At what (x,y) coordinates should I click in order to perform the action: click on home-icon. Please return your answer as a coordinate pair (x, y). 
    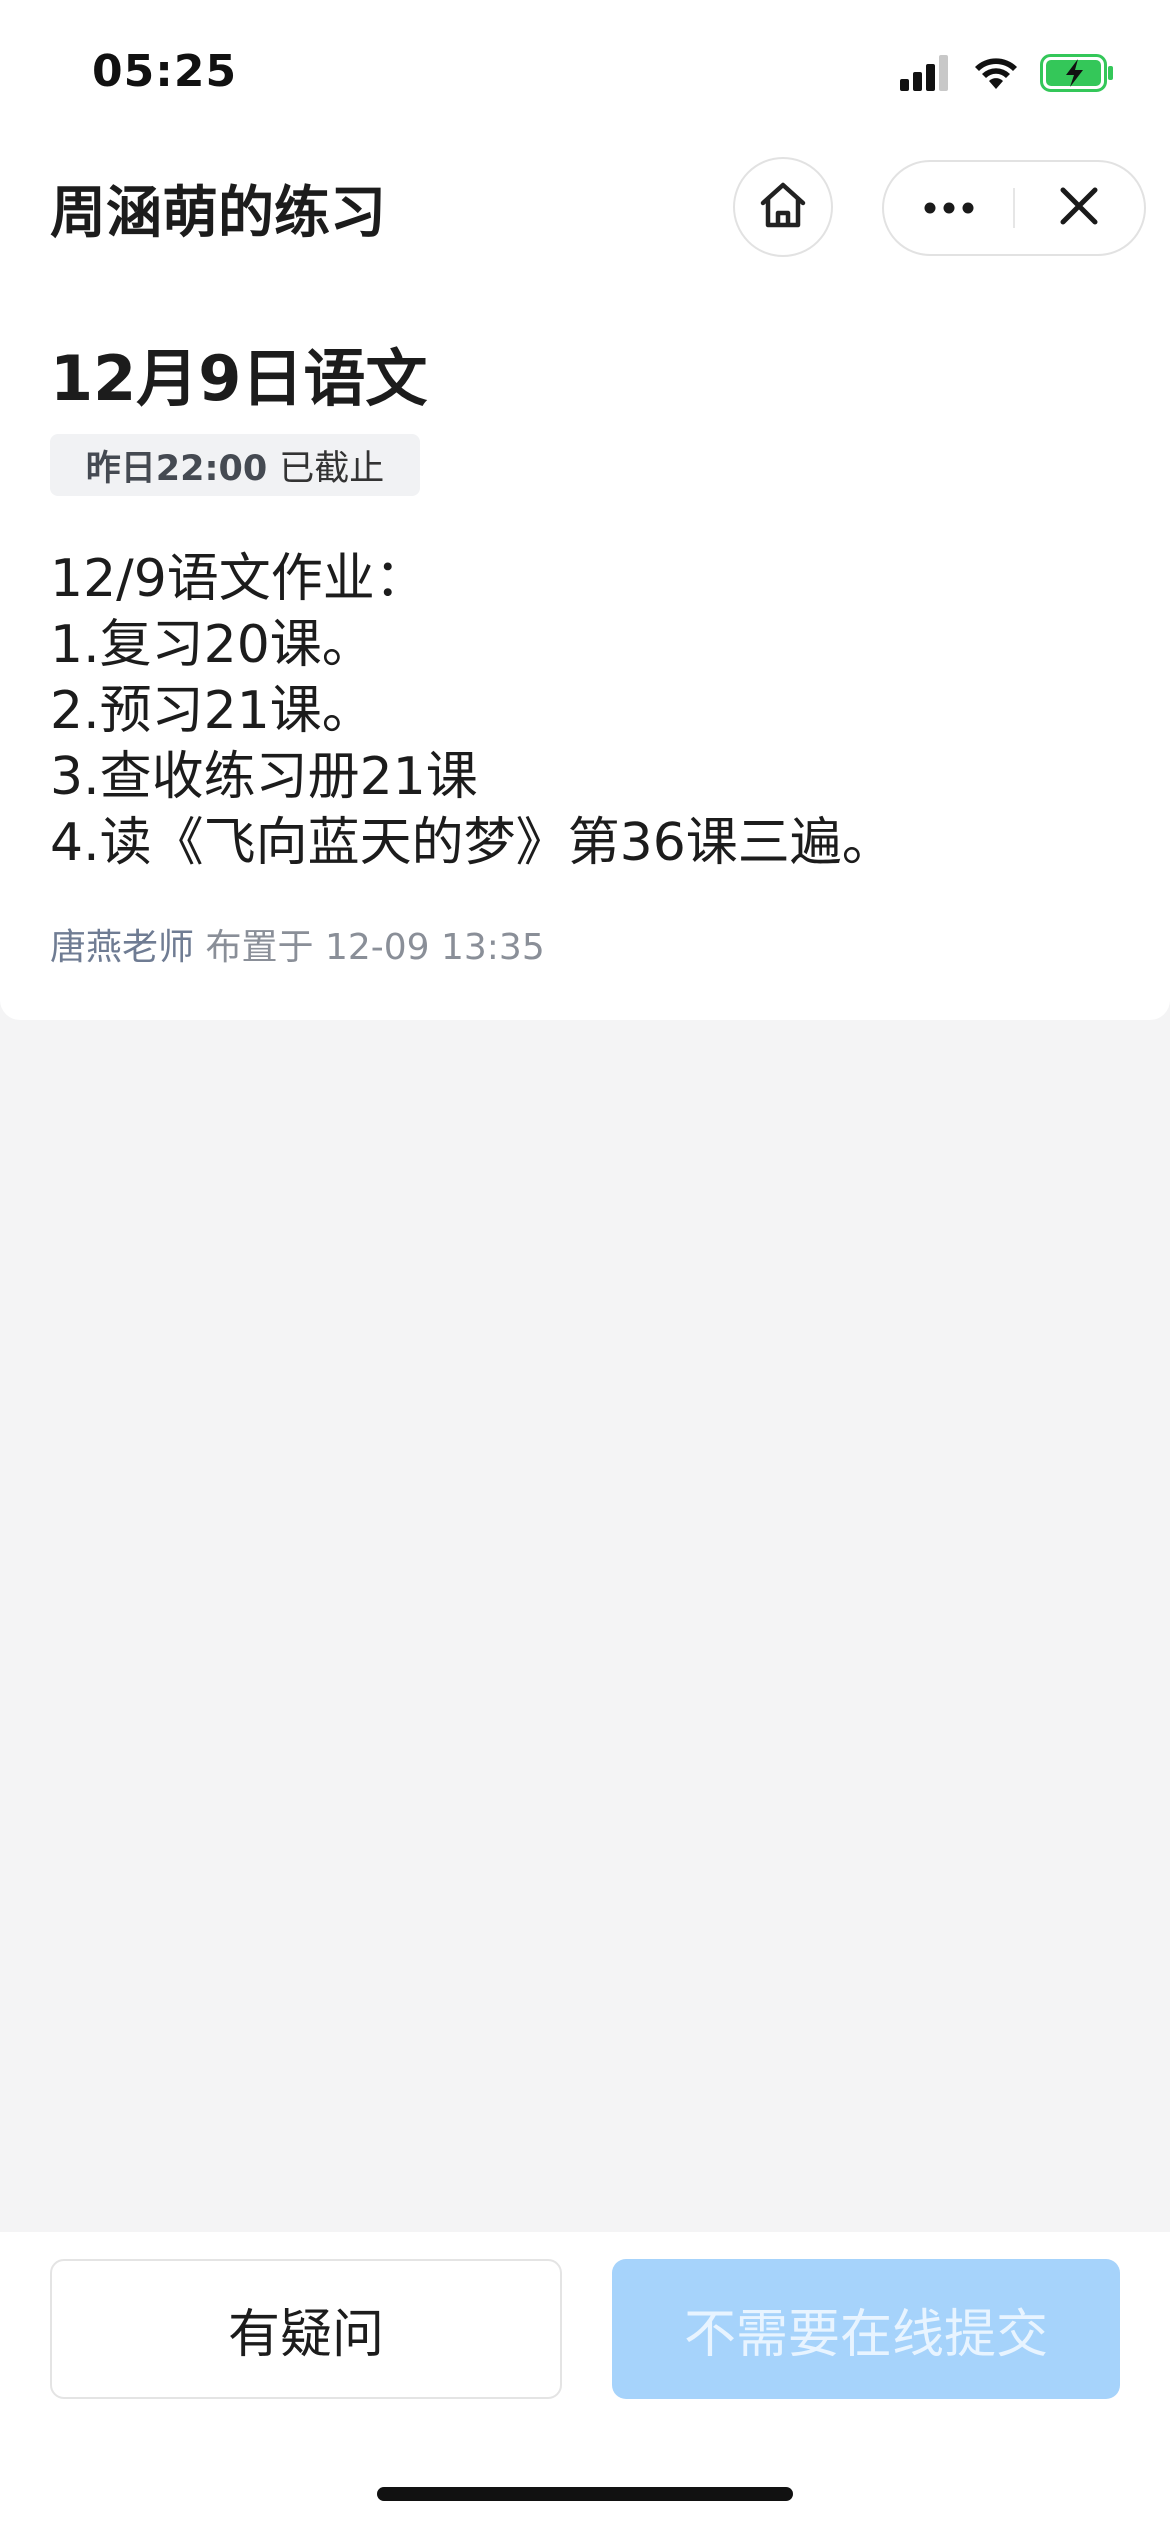
    Looking at the image, I should click on (783, 207).